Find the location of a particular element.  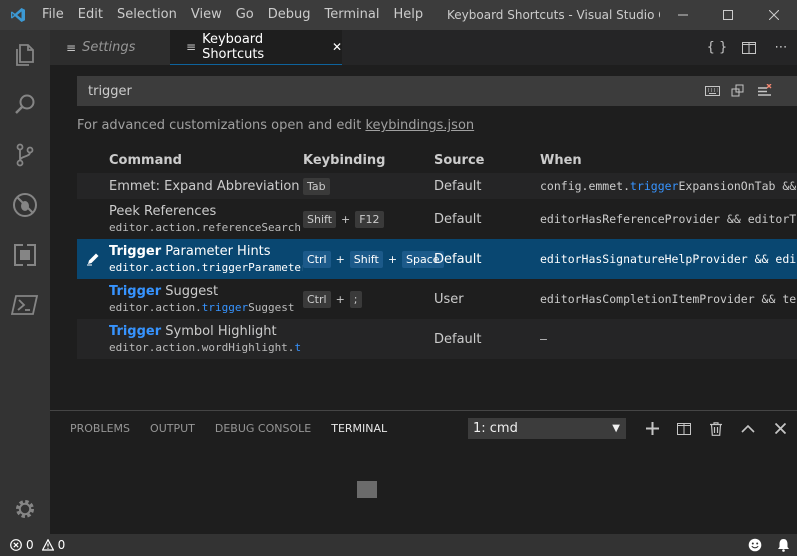

source-control-button is located at coordinates (25, 155).